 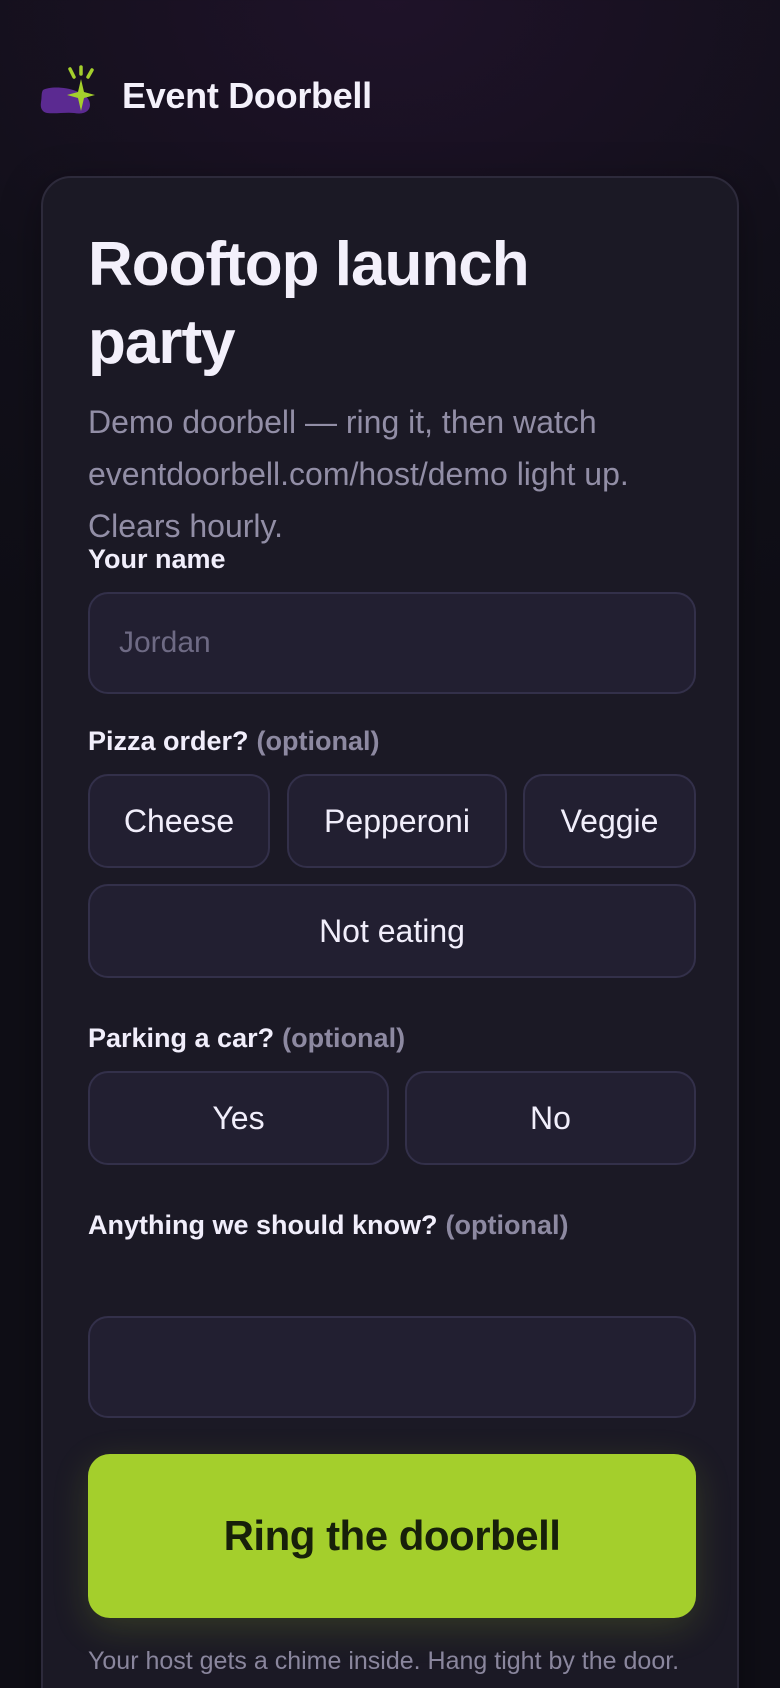 I want to click on name-label: Your name, so click(x=157, y=559).